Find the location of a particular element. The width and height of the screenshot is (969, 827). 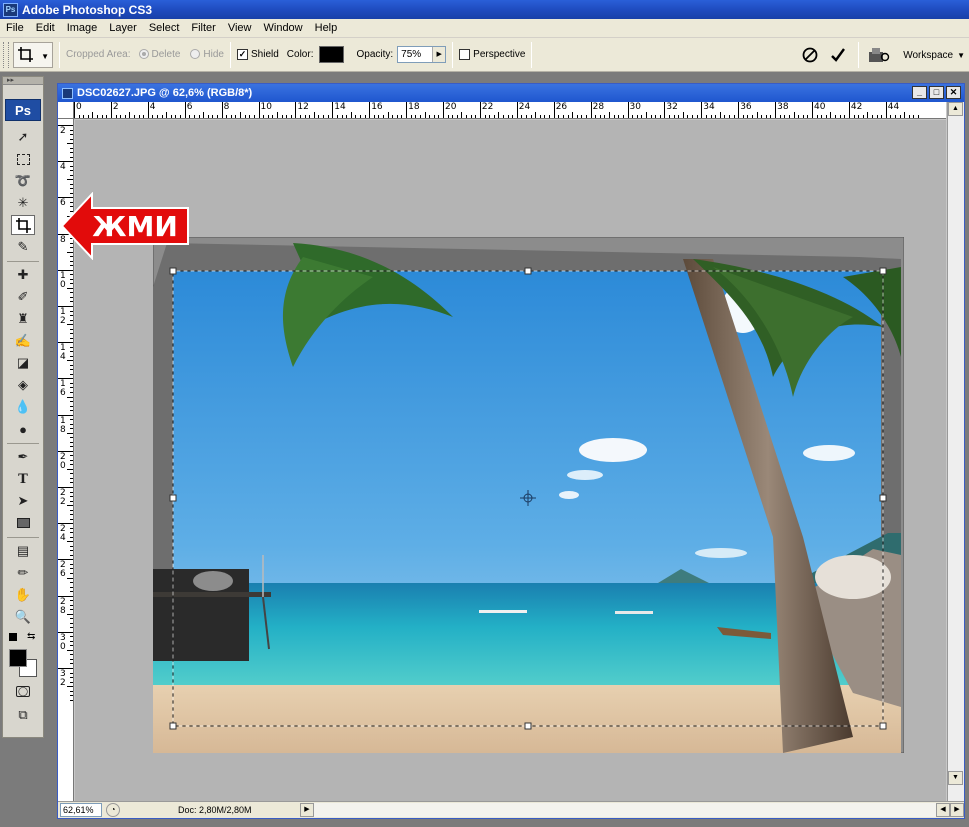

opacity-field: 75% ▶ is located at coordinates (422, 54).